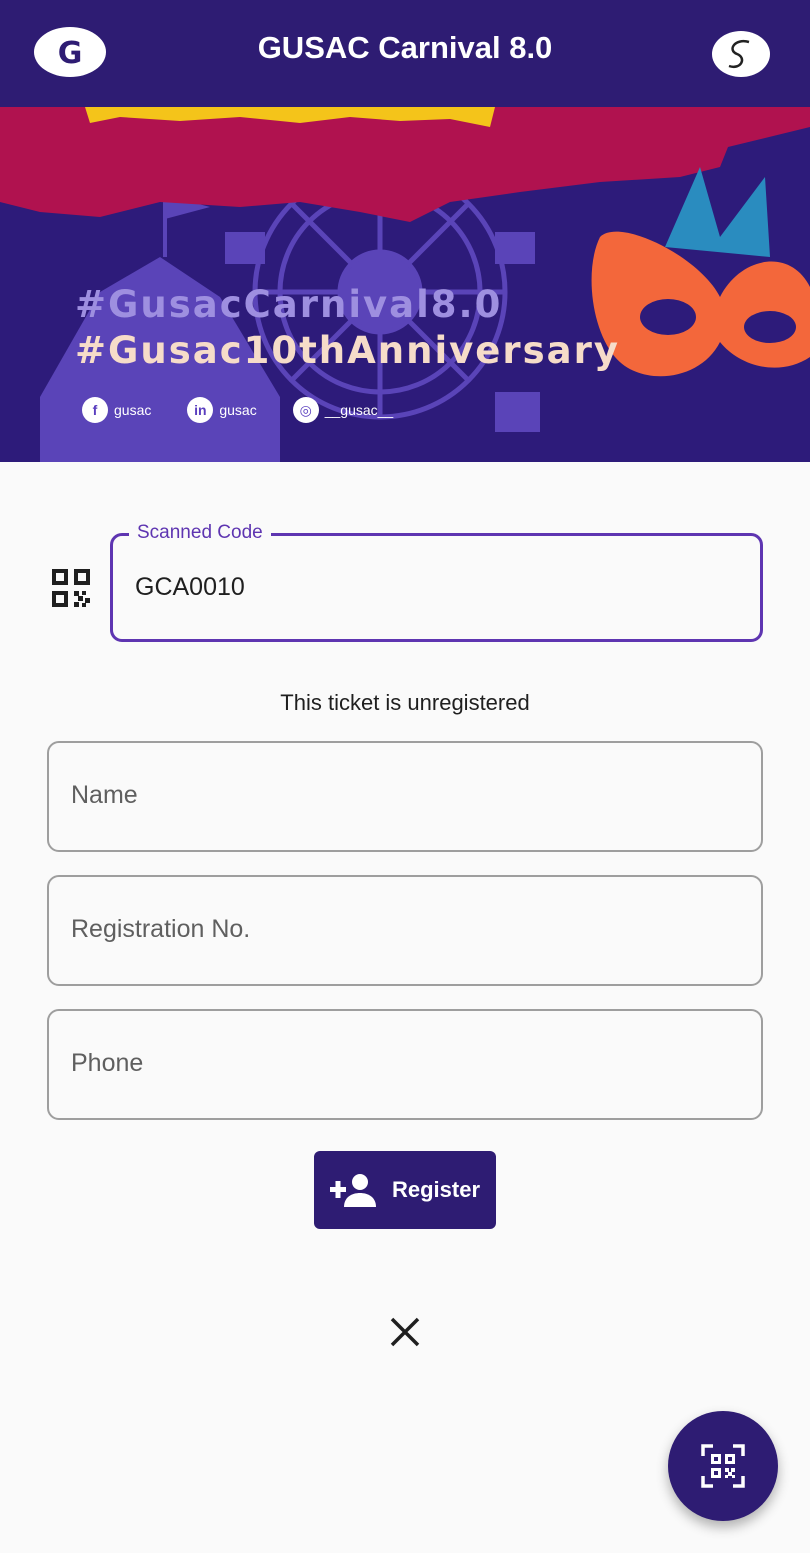 The width and height of the screenshot is (810, 1553). What do you see at coordinates (405, 1332) in the screenshot?
I see `close-icon` at bounding box center [405, 1332].